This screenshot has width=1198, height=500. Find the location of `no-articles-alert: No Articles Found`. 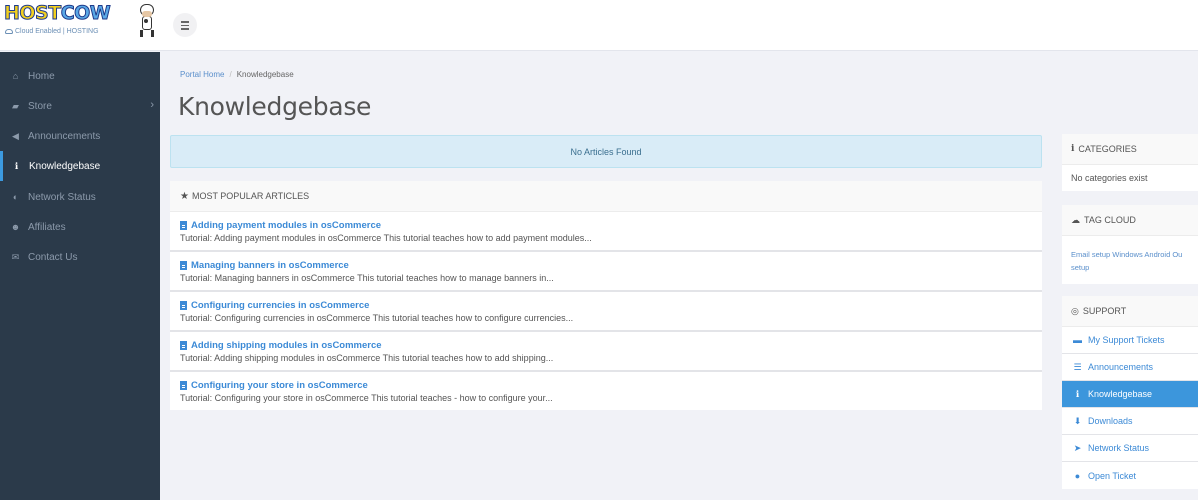

no-articles-alert: No Articles Found is located at coordinates (606, 151).